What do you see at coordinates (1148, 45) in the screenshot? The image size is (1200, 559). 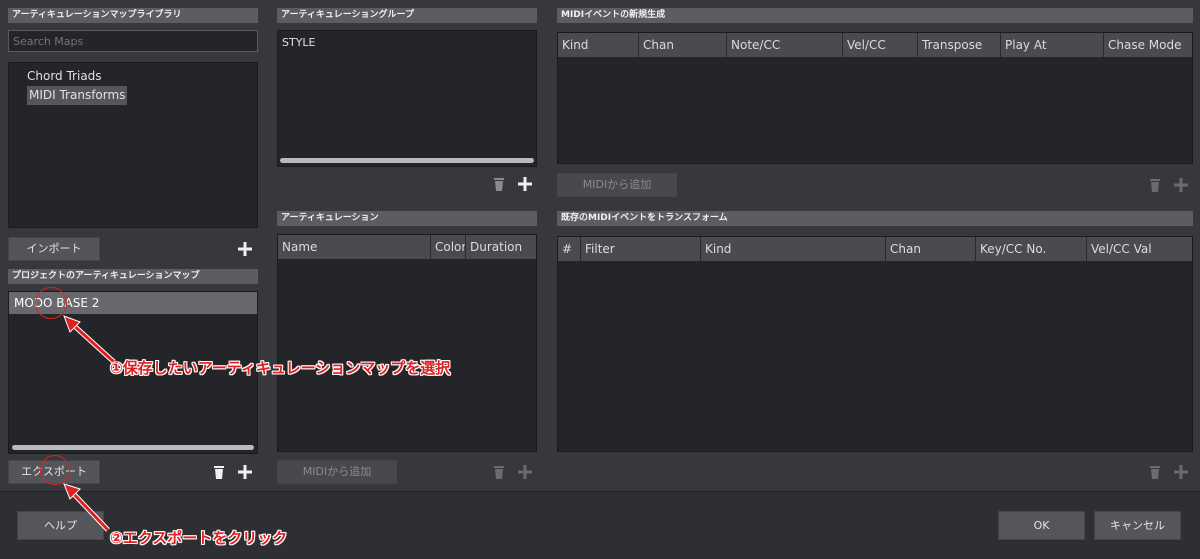 I see `column-header-chase-mode: Chase Mode` at bounding box center [1148, 45].